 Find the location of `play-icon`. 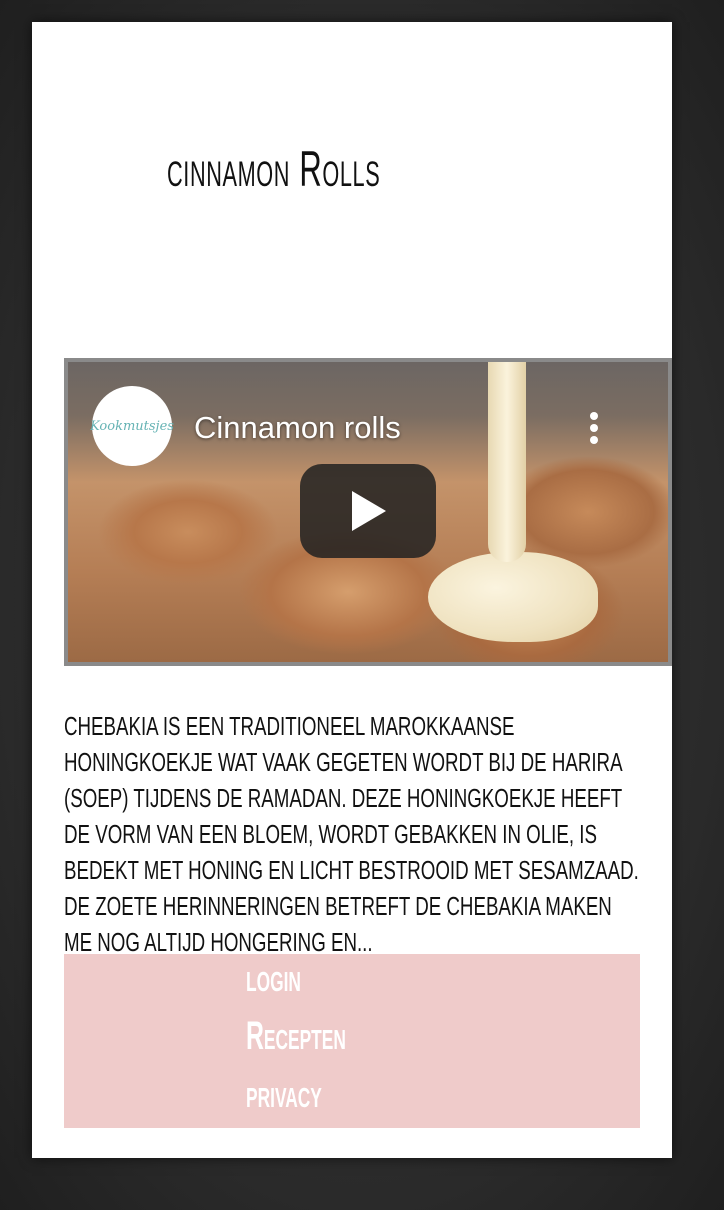

play-icon is located at coordinates (369, 511).